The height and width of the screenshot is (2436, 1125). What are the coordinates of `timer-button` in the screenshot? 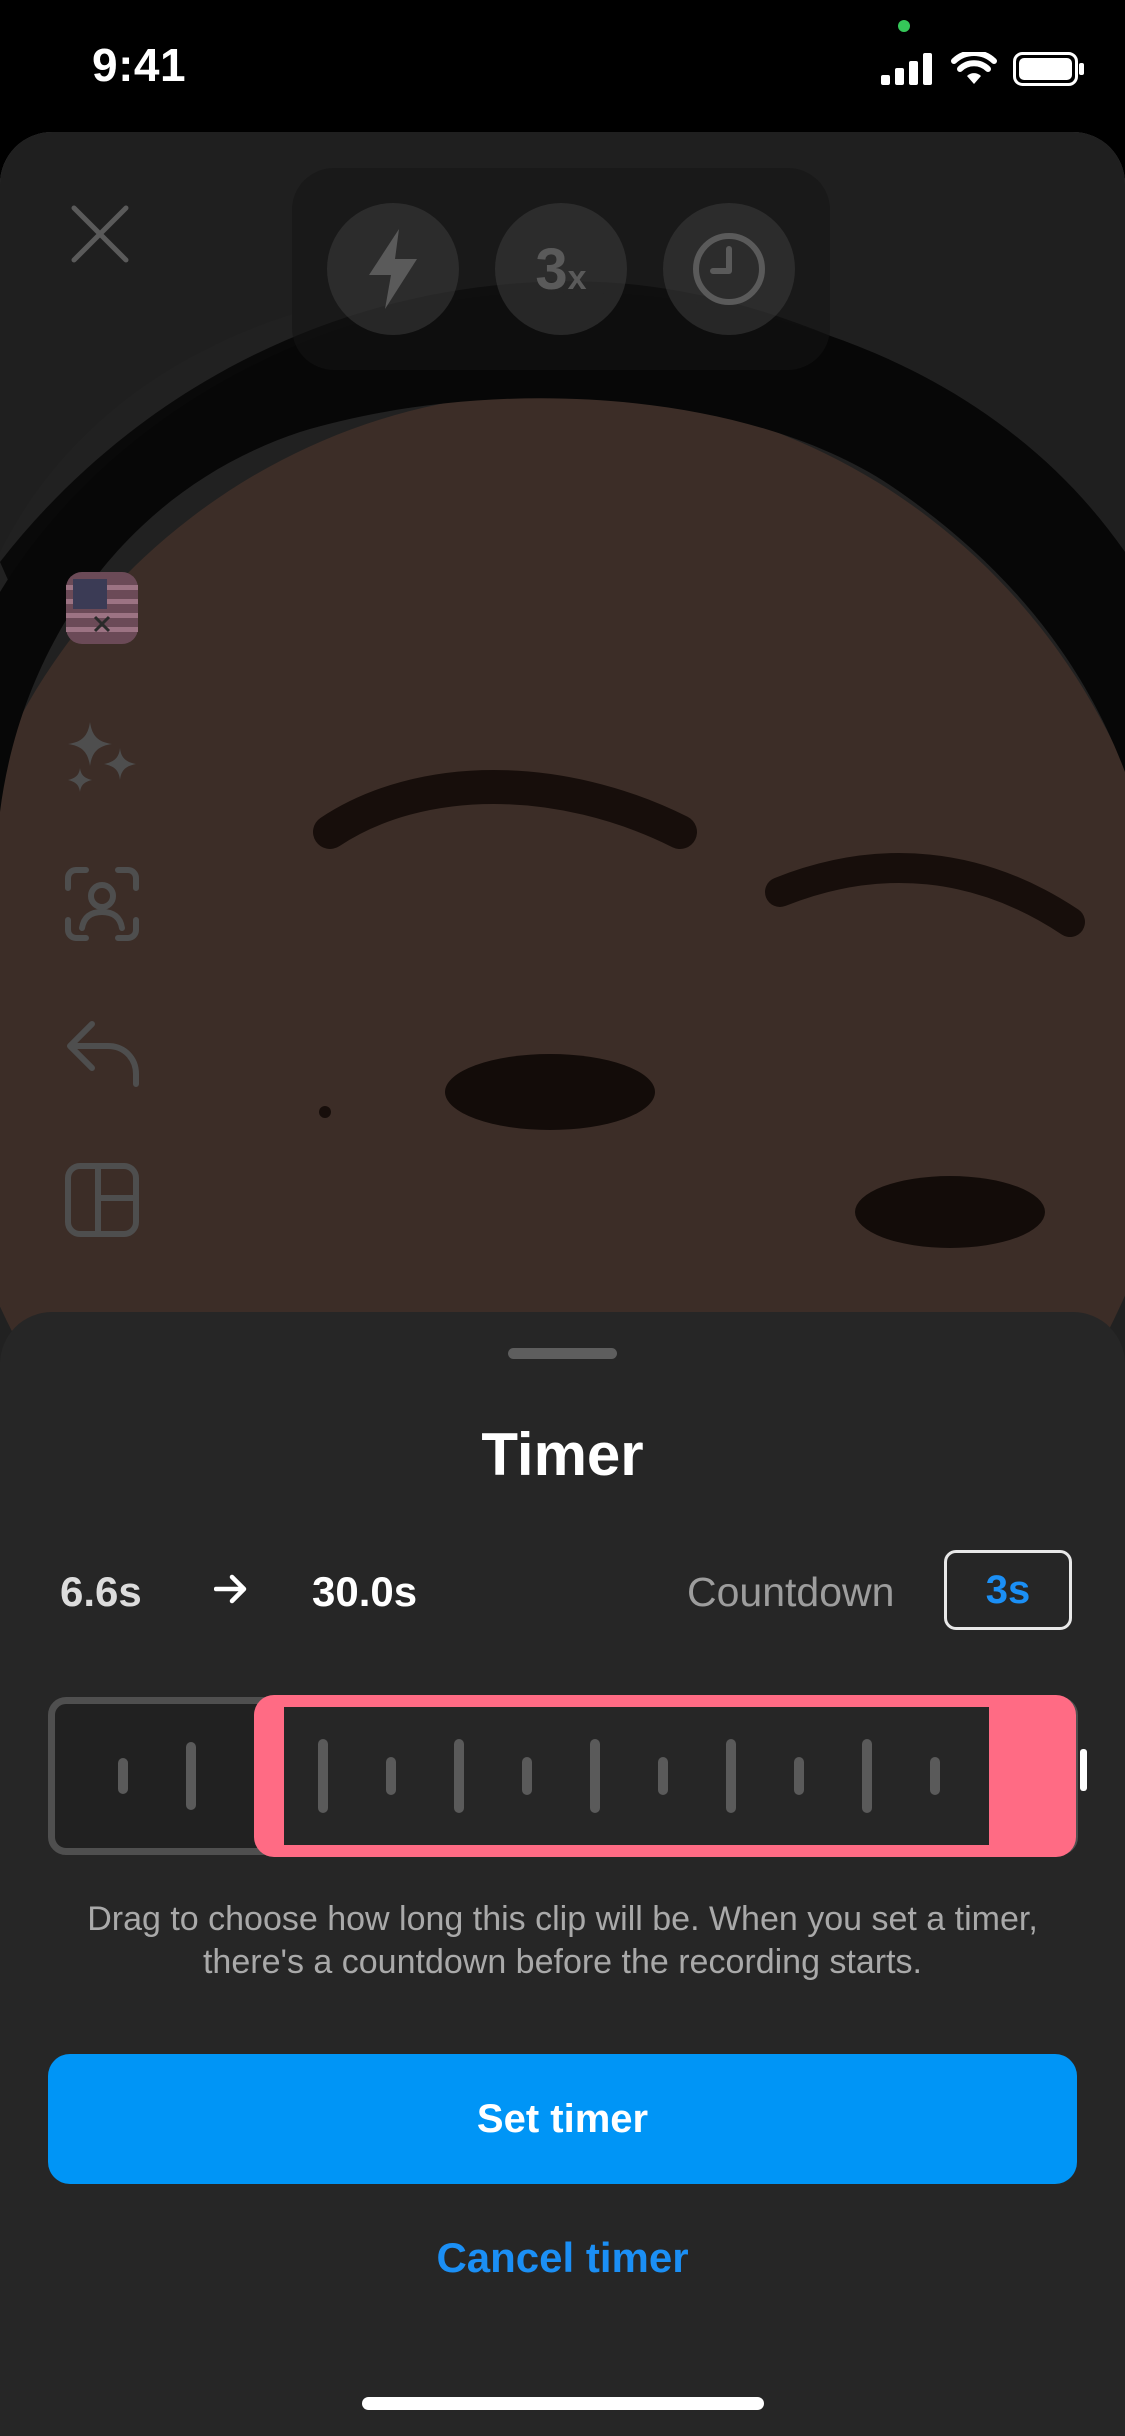 It's located at (729, 269).